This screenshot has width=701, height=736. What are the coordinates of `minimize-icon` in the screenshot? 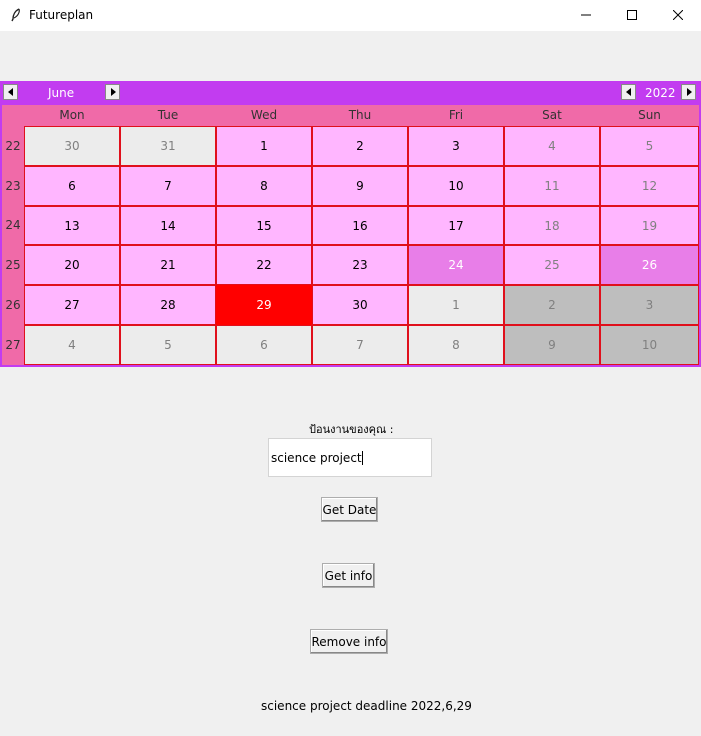 It's located at (586, 16).